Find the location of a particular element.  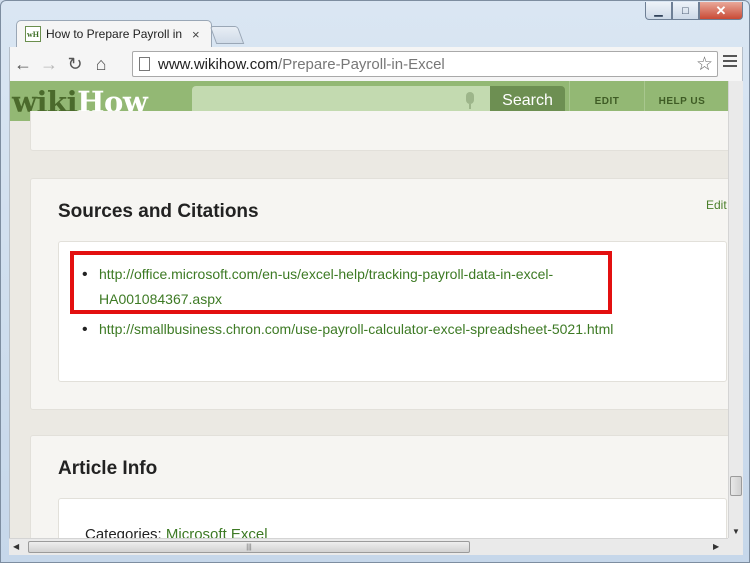

categories-line: Categories: Microsoft Excel is located at coordinates (176, 532).